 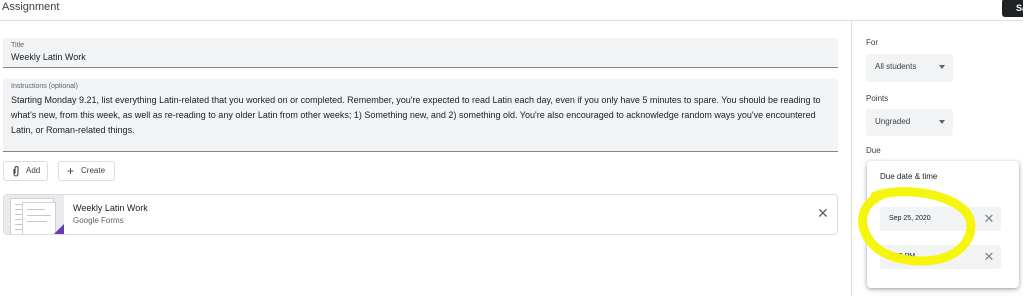 What do you see at coordinates (931, 219) in the screenshot?
I see `due-date-input: Sep 25, 2020` at bounding box center [931, 219].